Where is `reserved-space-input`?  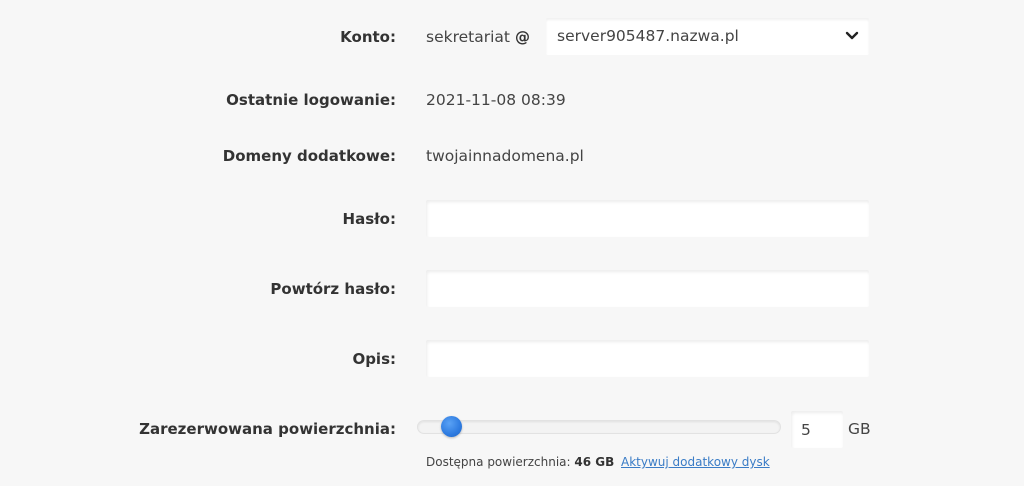 reserved-space-input is located at coordinates (817, 429).